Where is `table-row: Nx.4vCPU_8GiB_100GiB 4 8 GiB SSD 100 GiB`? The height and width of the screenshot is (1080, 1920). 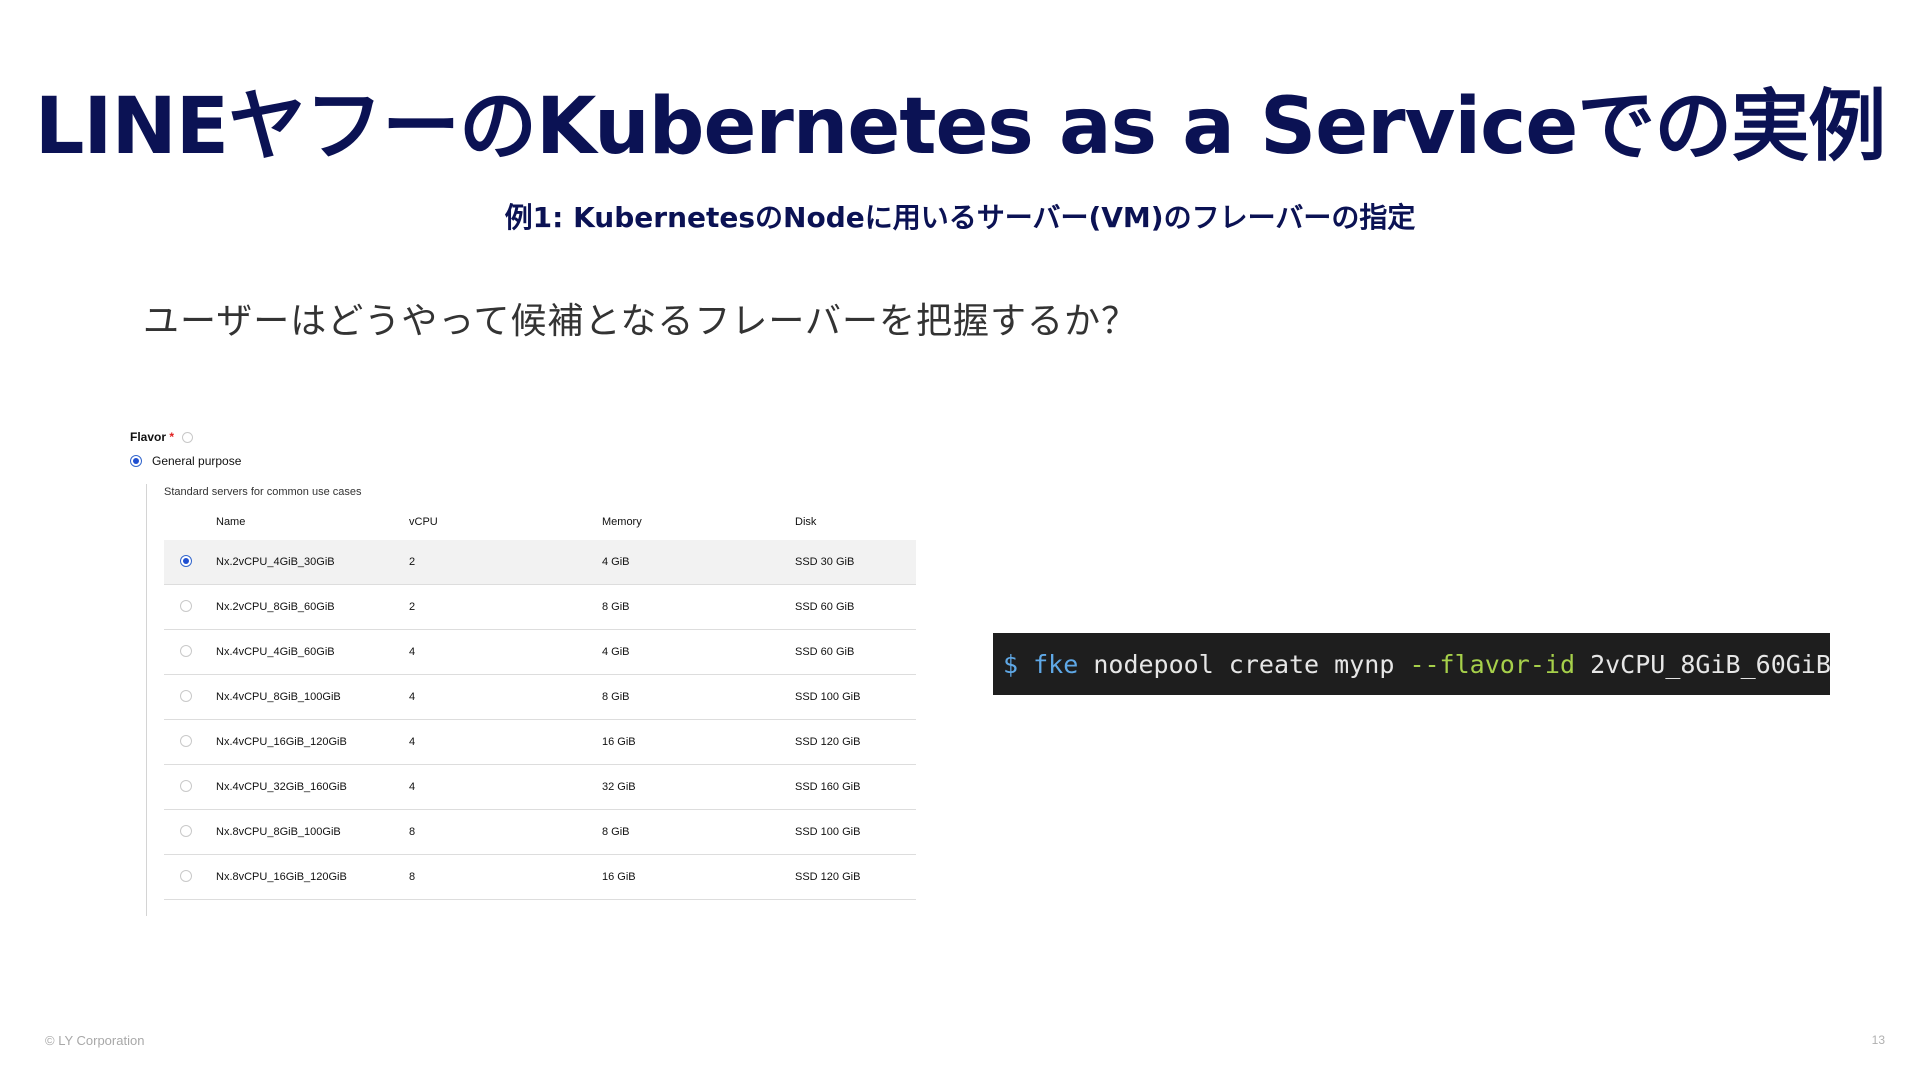 table-row: Nx.4vCPU_8GiB_100GiB 4 8 GiB SSD 100 GiB is located at coordinates (540, 697).